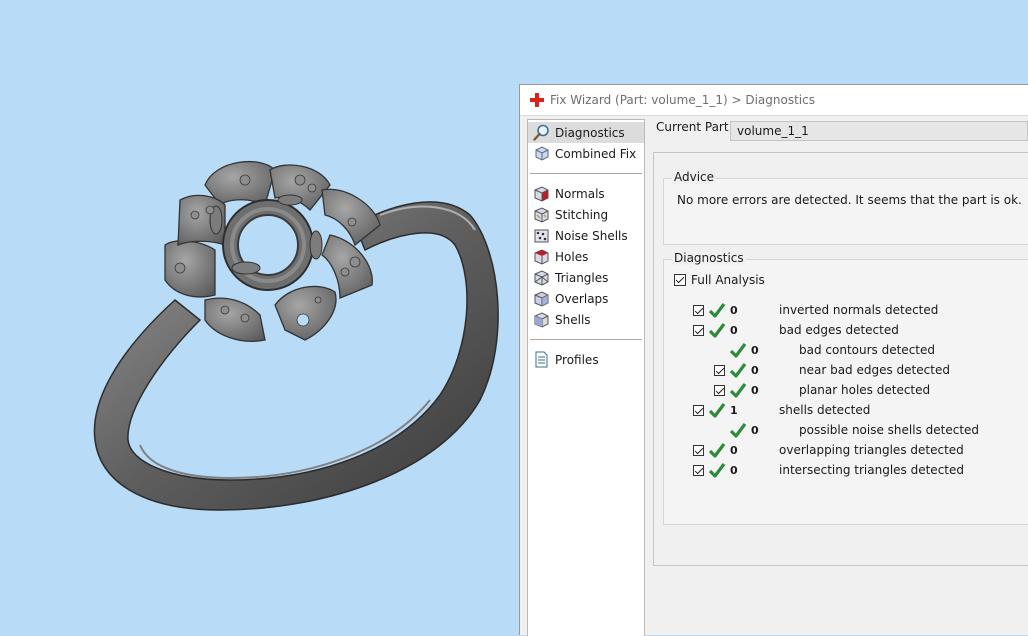 The image size is (1028, 636). Describe the element at coordinates (825, 410) in the screenshot. I see `row-label: shells detected` at that location.